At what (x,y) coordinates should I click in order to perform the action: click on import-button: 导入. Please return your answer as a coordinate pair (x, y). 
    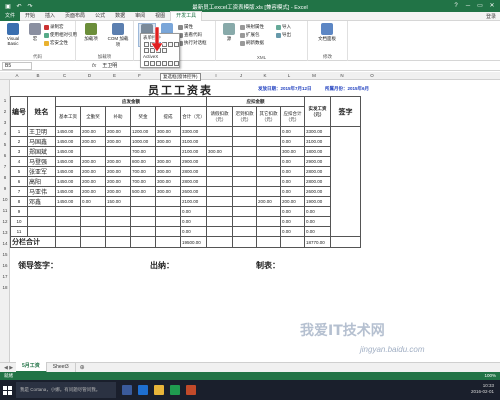
    Looking at the image, I should click on (283, 27).